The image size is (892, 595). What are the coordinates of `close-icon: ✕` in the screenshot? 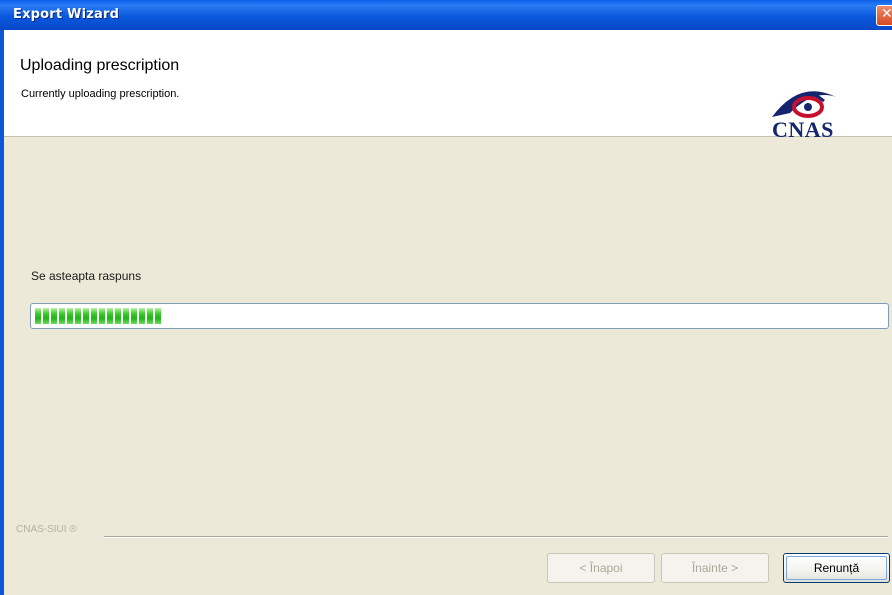 It's located at (886, 14).